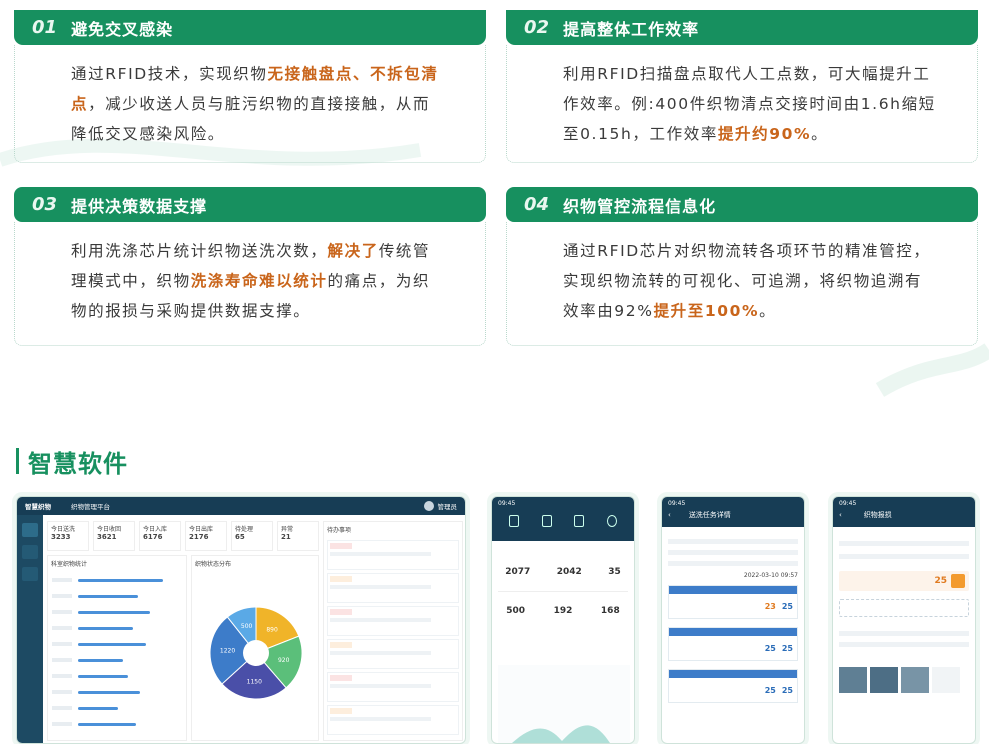  What do you see at coordinates (298, 536) in the screenshot?
I see `stat-card: 异常 21` at bounding box center [298, 536].